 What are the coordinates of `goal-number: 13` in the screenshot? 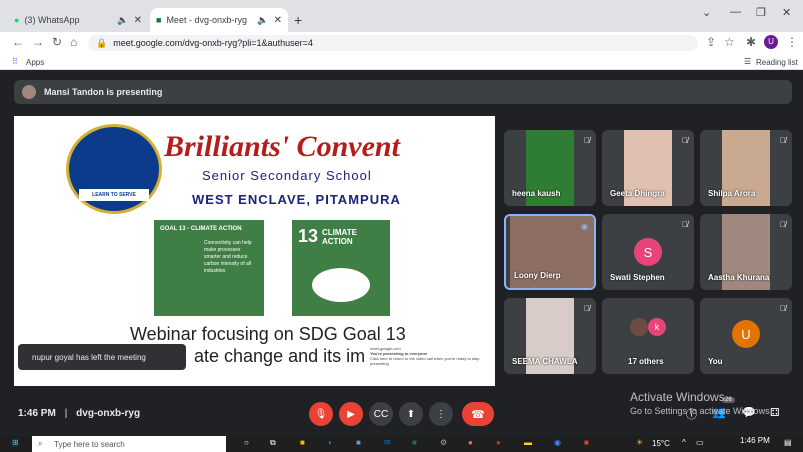 It's located at (308, 236).